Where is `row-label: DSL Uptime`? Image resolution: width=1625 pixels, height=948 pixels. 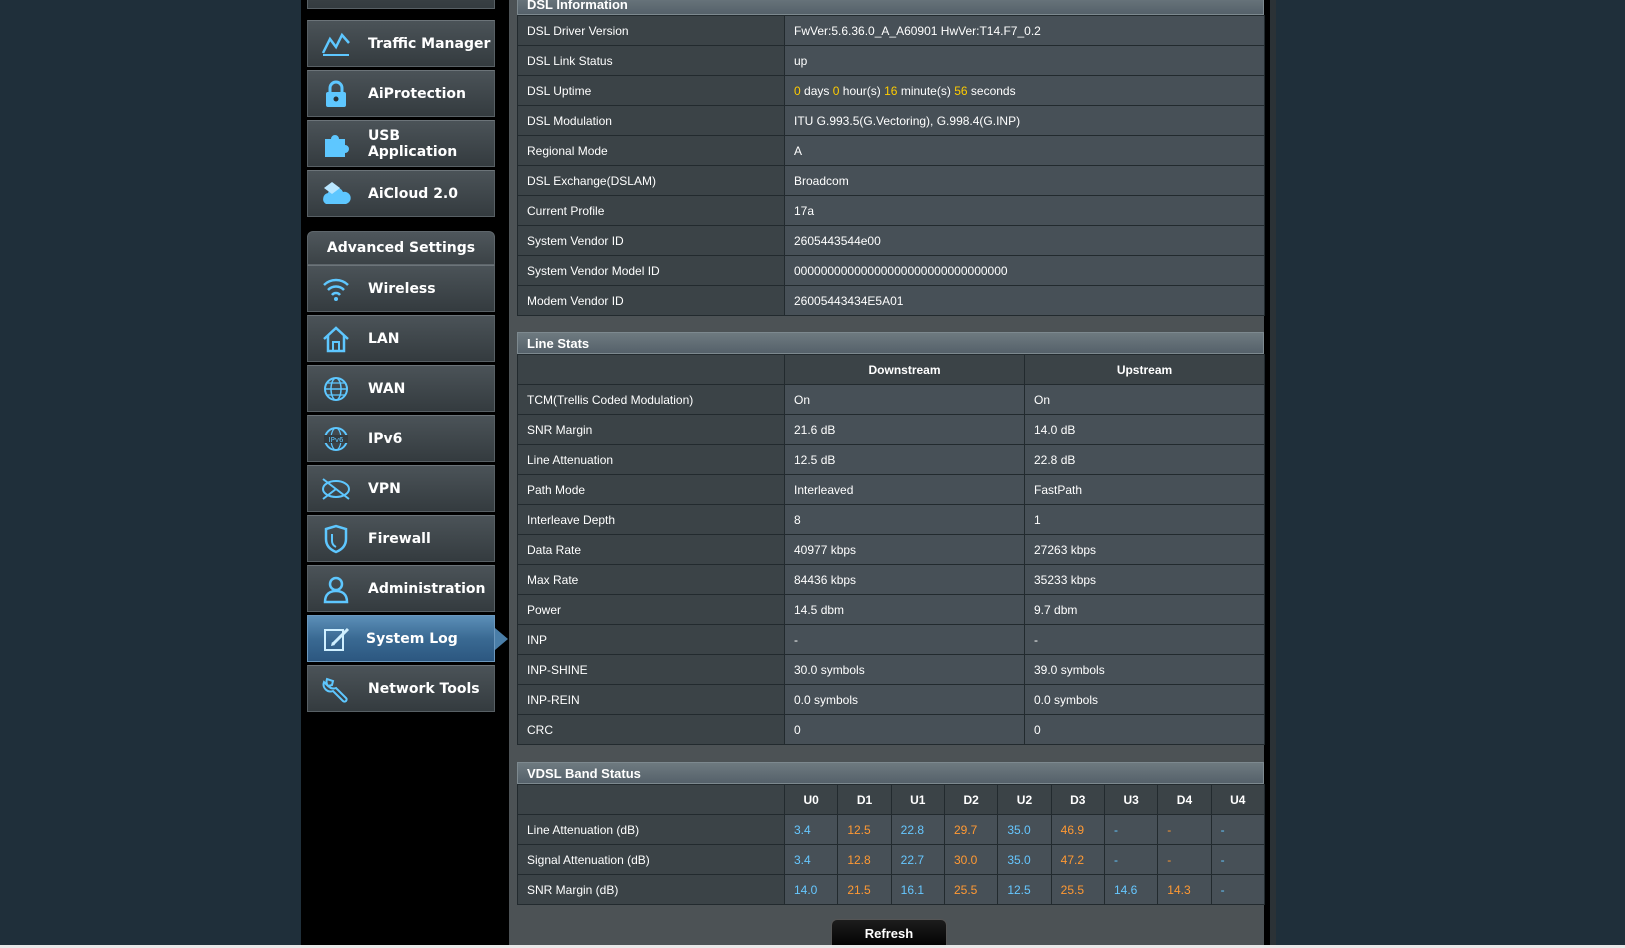 row-label: DSL Uptime is located at coordinates (651, 90).